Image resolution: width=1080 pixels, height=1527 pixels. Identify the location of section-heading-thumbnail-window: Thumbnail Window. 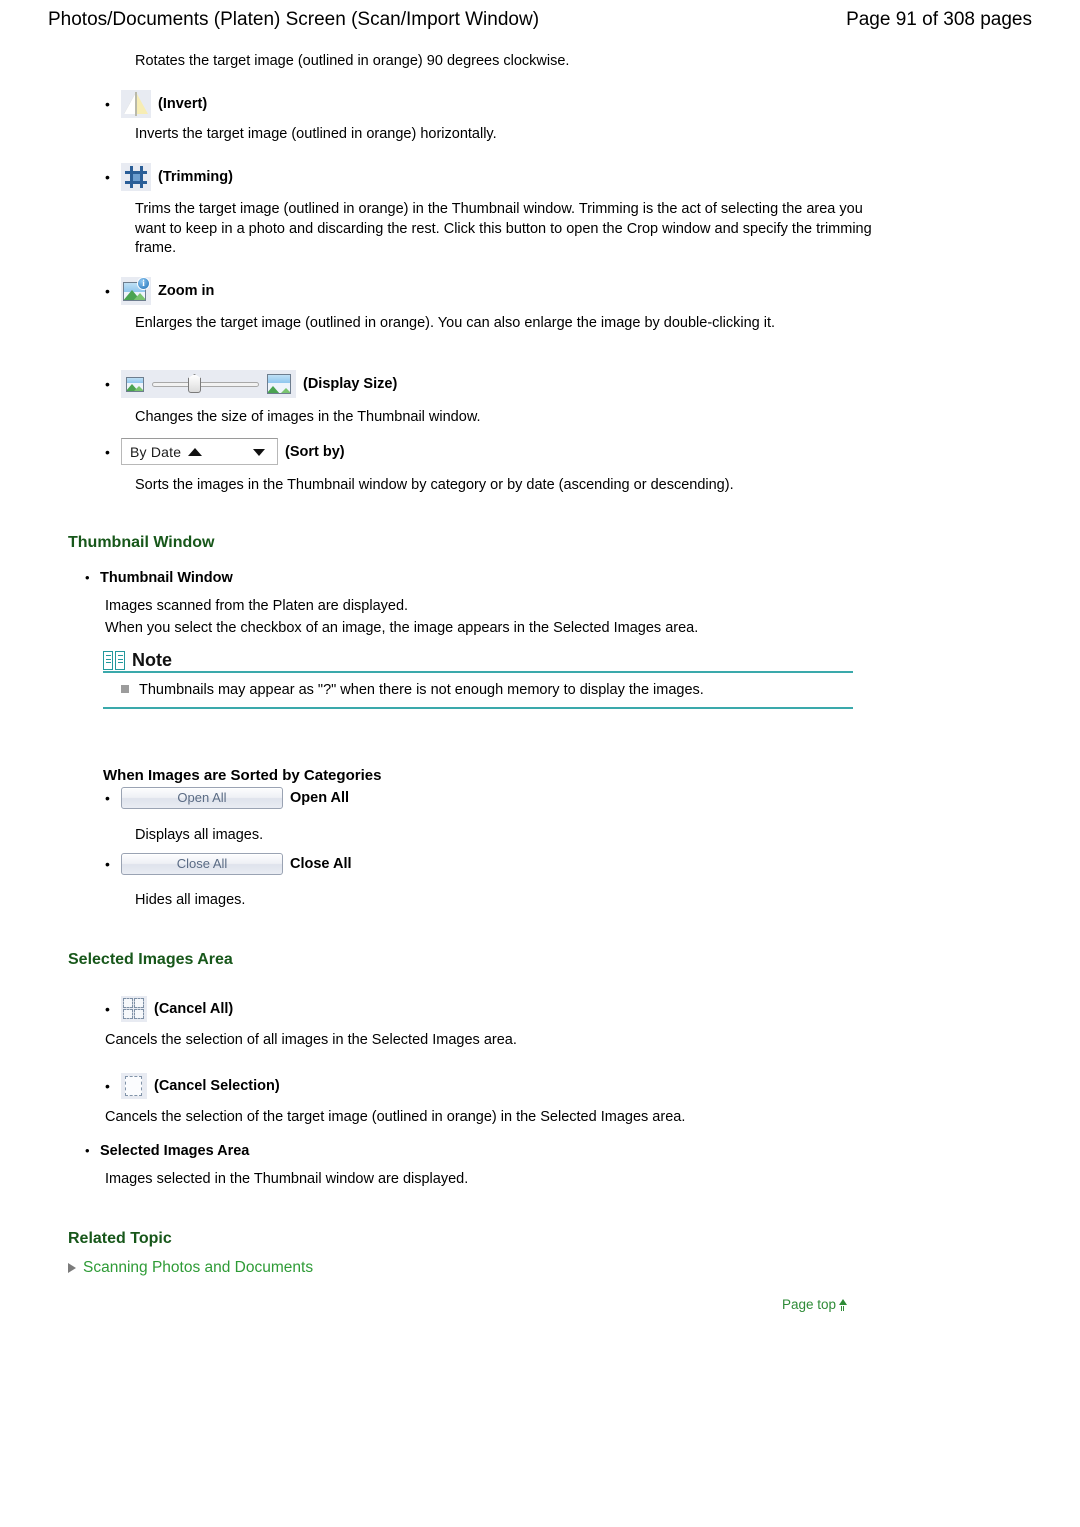
(141, 542).